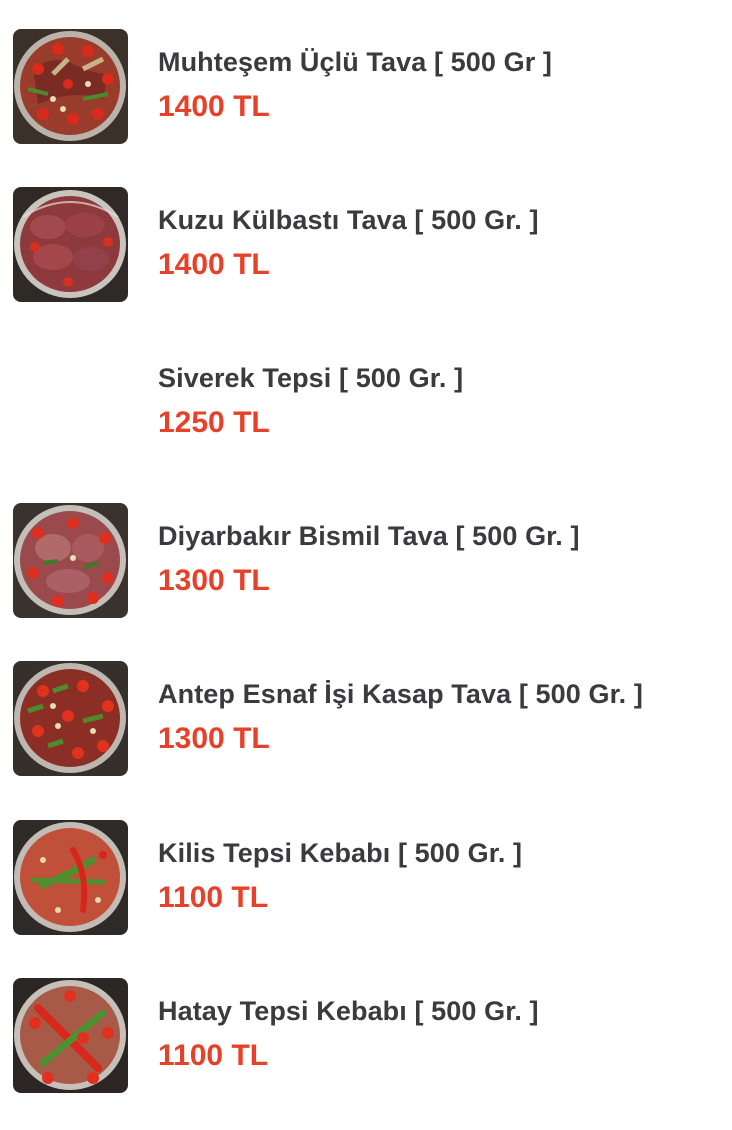 The image size is (732, 1130). Describe the element at coordinates (366, 88) in the screenshot. I see `menu-item-muhtesem-uclu-tava: Muhteşem Üçlü Tava [ 500 Gr ] 1400 TL` at that location.